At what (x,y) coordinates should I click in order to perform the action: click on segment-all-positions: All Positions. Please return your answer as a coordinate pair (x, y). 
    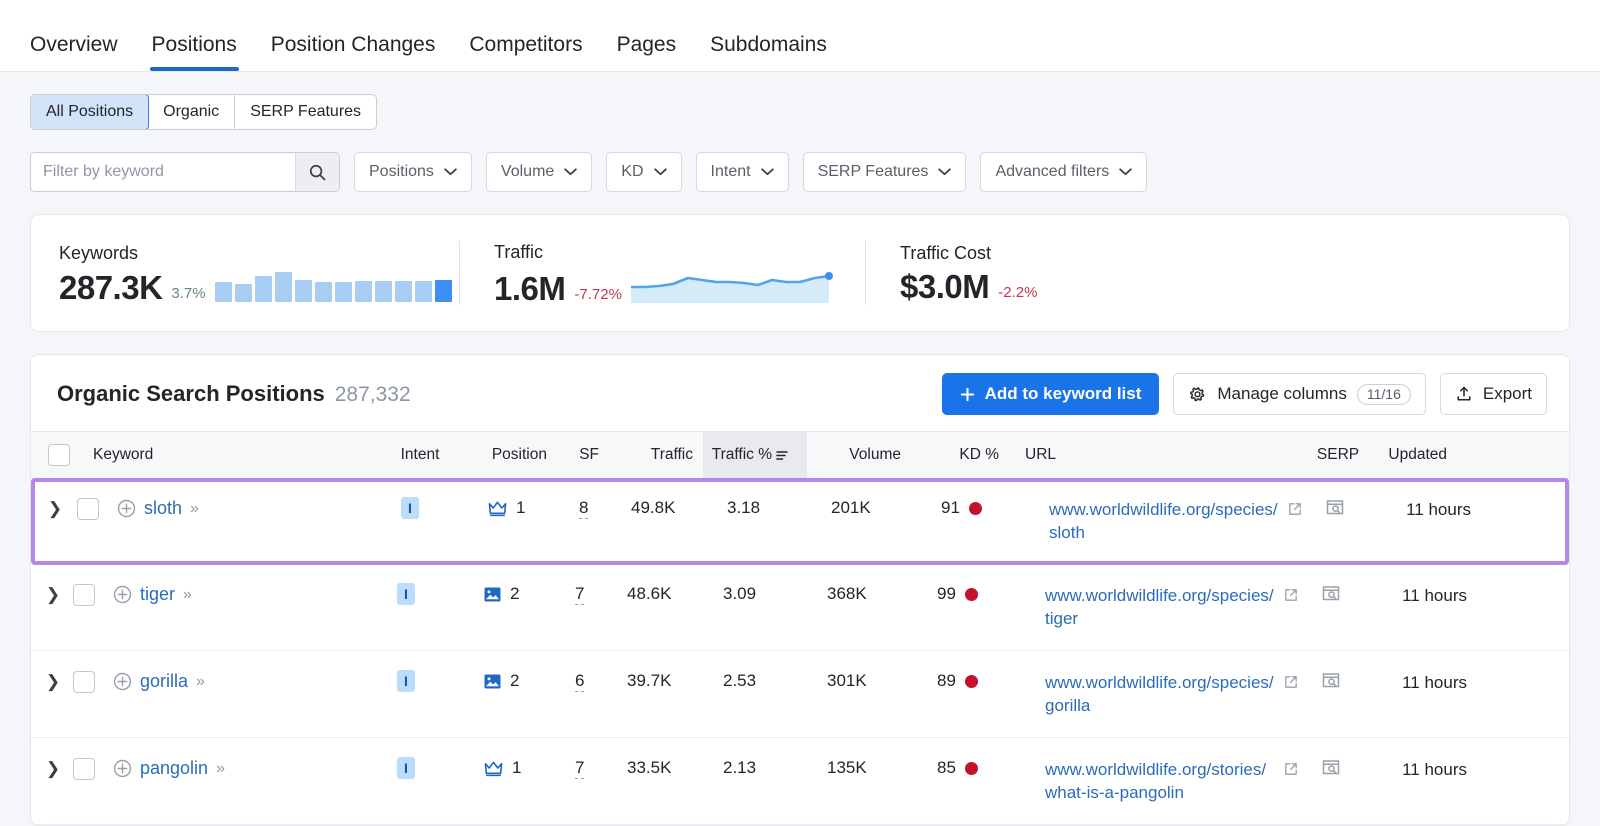
    Looking at the image, I should click on (90, 112).